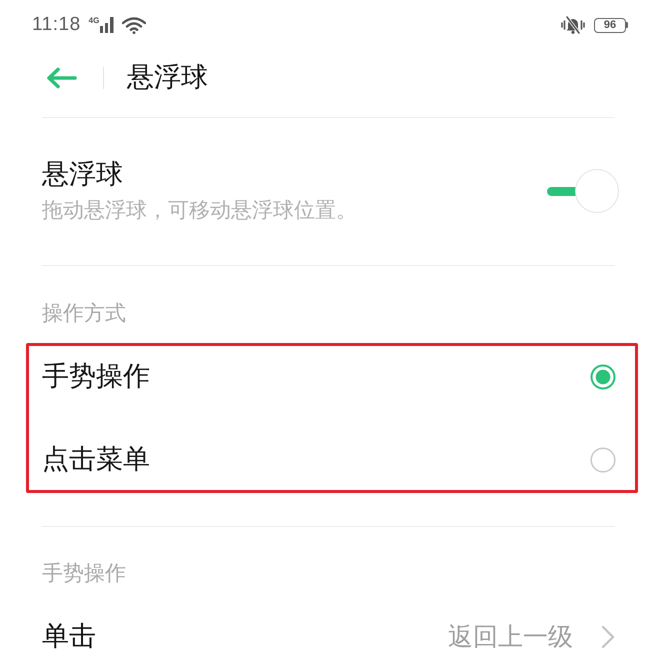 The width and height of the screenshot is (650, 656). I want to click on chevron-right-icon, so click(608, 637).